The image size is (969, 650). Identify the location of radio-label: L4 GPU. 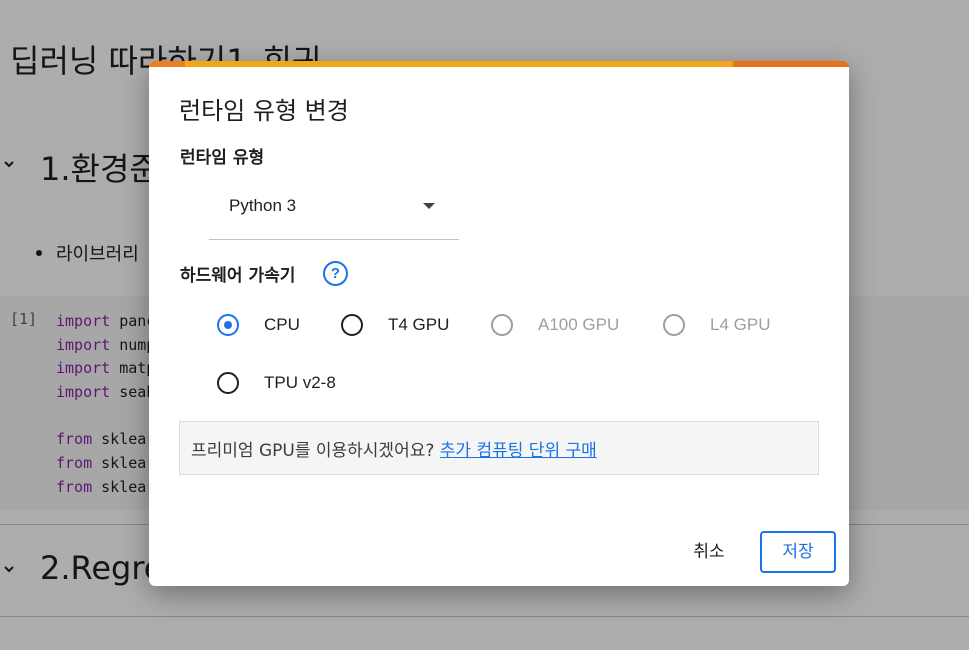
(740, 324).